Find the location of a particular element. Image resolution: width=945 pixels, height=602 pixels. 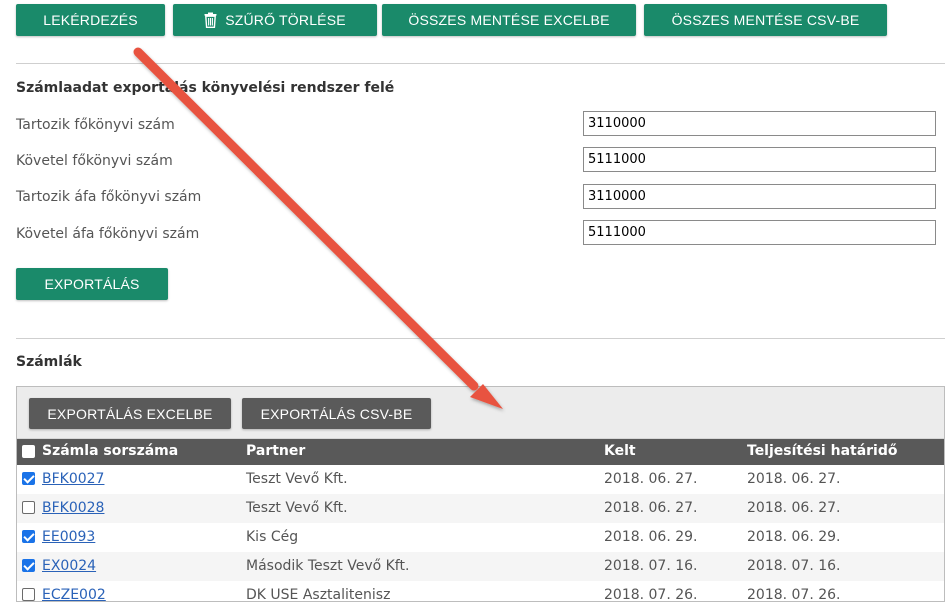

export-excel-button: EXPORTÁLÁS EXCELBE is located at coordinates (130, 413).